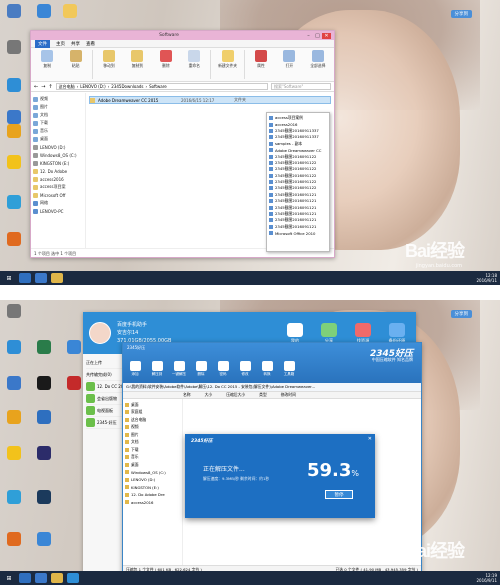  What do you see at coordinates (58, 195) in the screenshot?
I see `nav-item: Microsoft Off` at bounding box center [58, 195].